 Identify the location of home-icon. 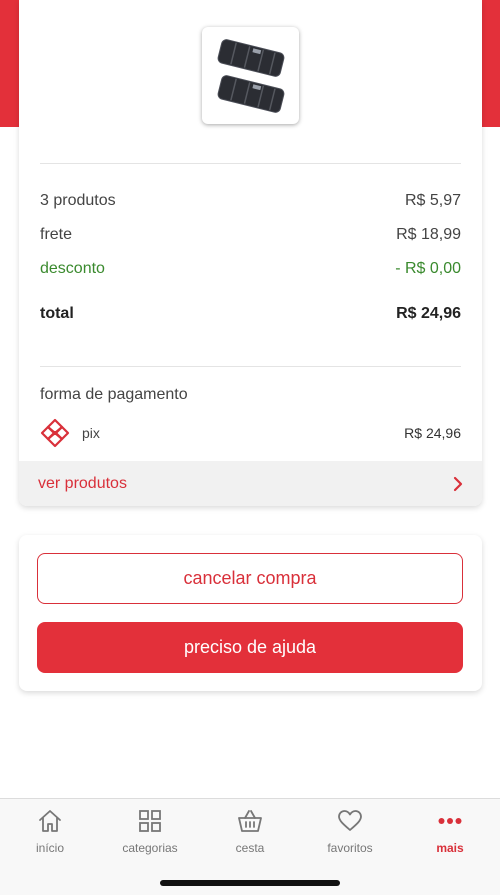
(50, 821).